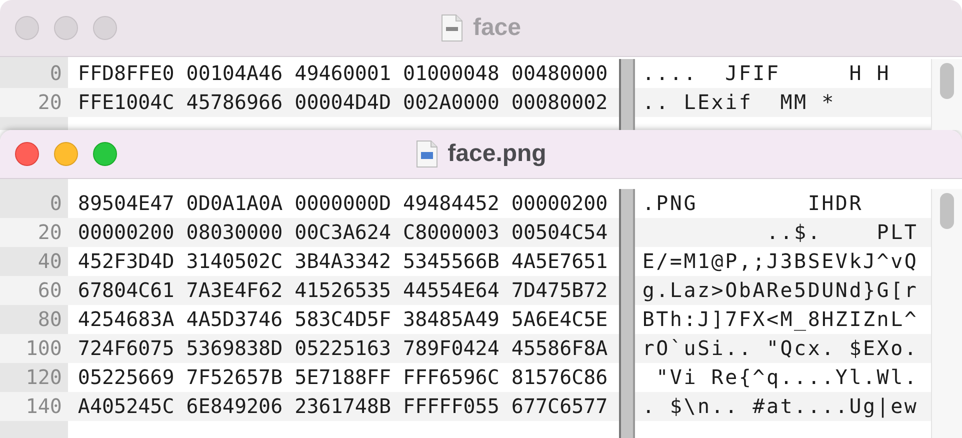 The width and height of the screenshot is (962, 438). I want to click on line-offset: 140, so click(34, 406).